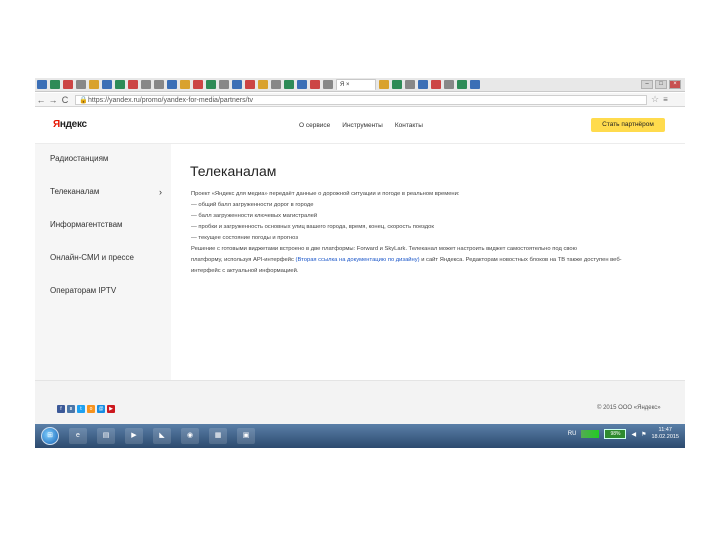  What do you see at coordinates (41, 100) in the screenshot?
I see `arrow-left-icon: ←` at bounding box center [41, 100].